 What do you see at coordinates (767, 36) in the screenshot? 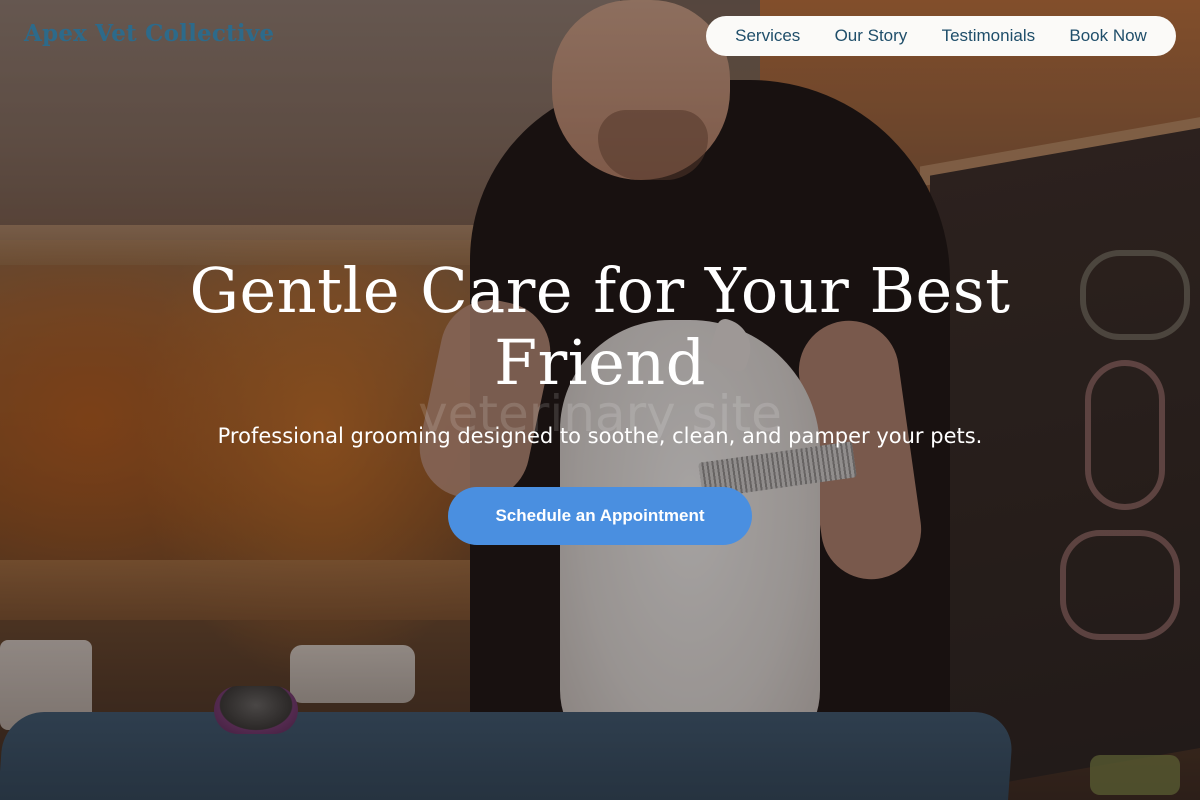
I see `nav-link-services: Services` at bounding box center [767, 36].